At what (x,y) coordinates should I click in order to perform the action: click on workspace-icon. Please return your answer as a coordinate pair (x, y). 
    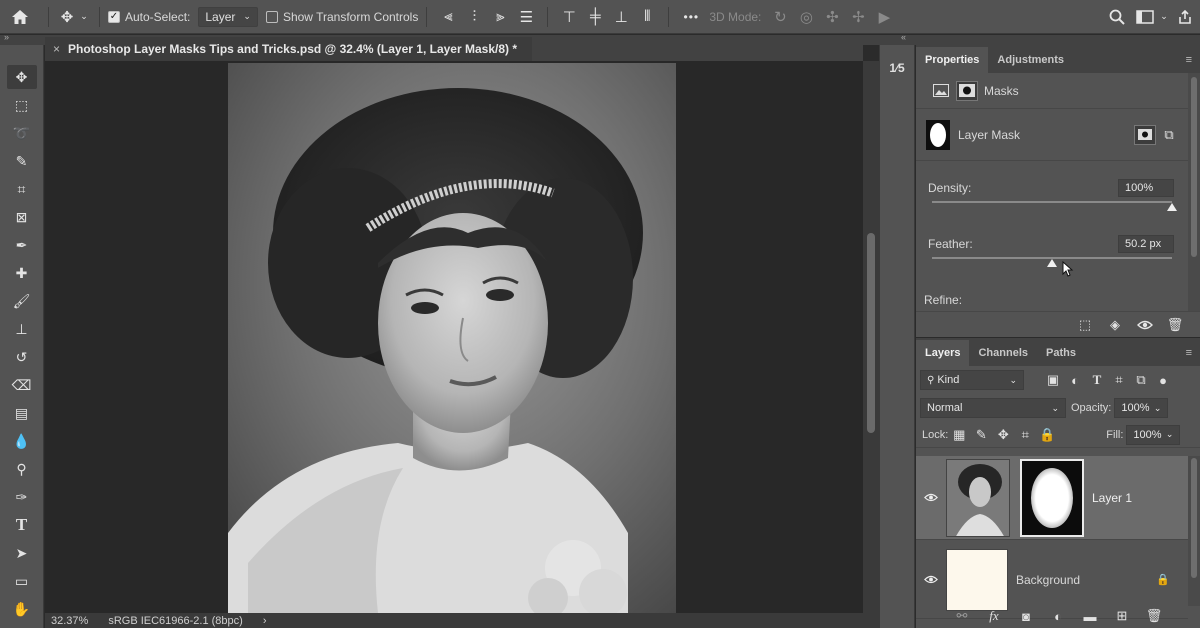
    Looking at the image, I should click on (1145, 16).